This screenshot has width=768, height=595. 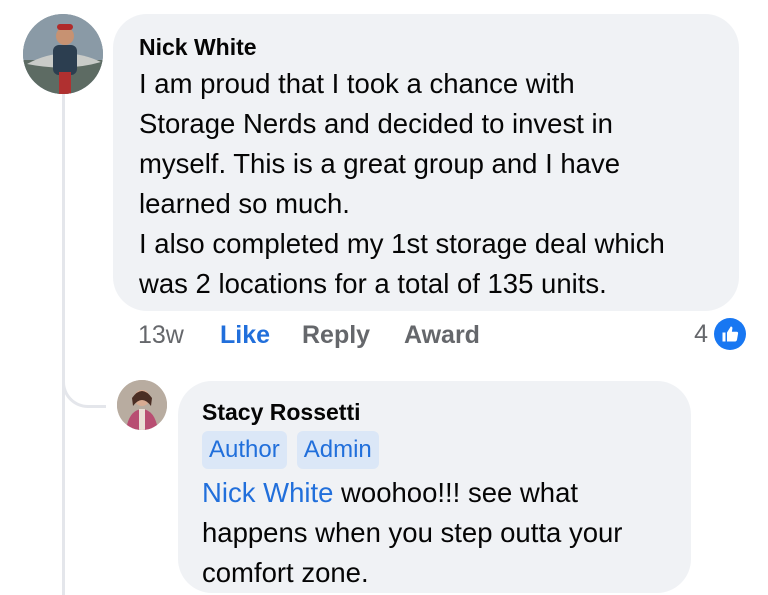 I want to click on author-badges: Author Admin, so click(x=434, y=450).